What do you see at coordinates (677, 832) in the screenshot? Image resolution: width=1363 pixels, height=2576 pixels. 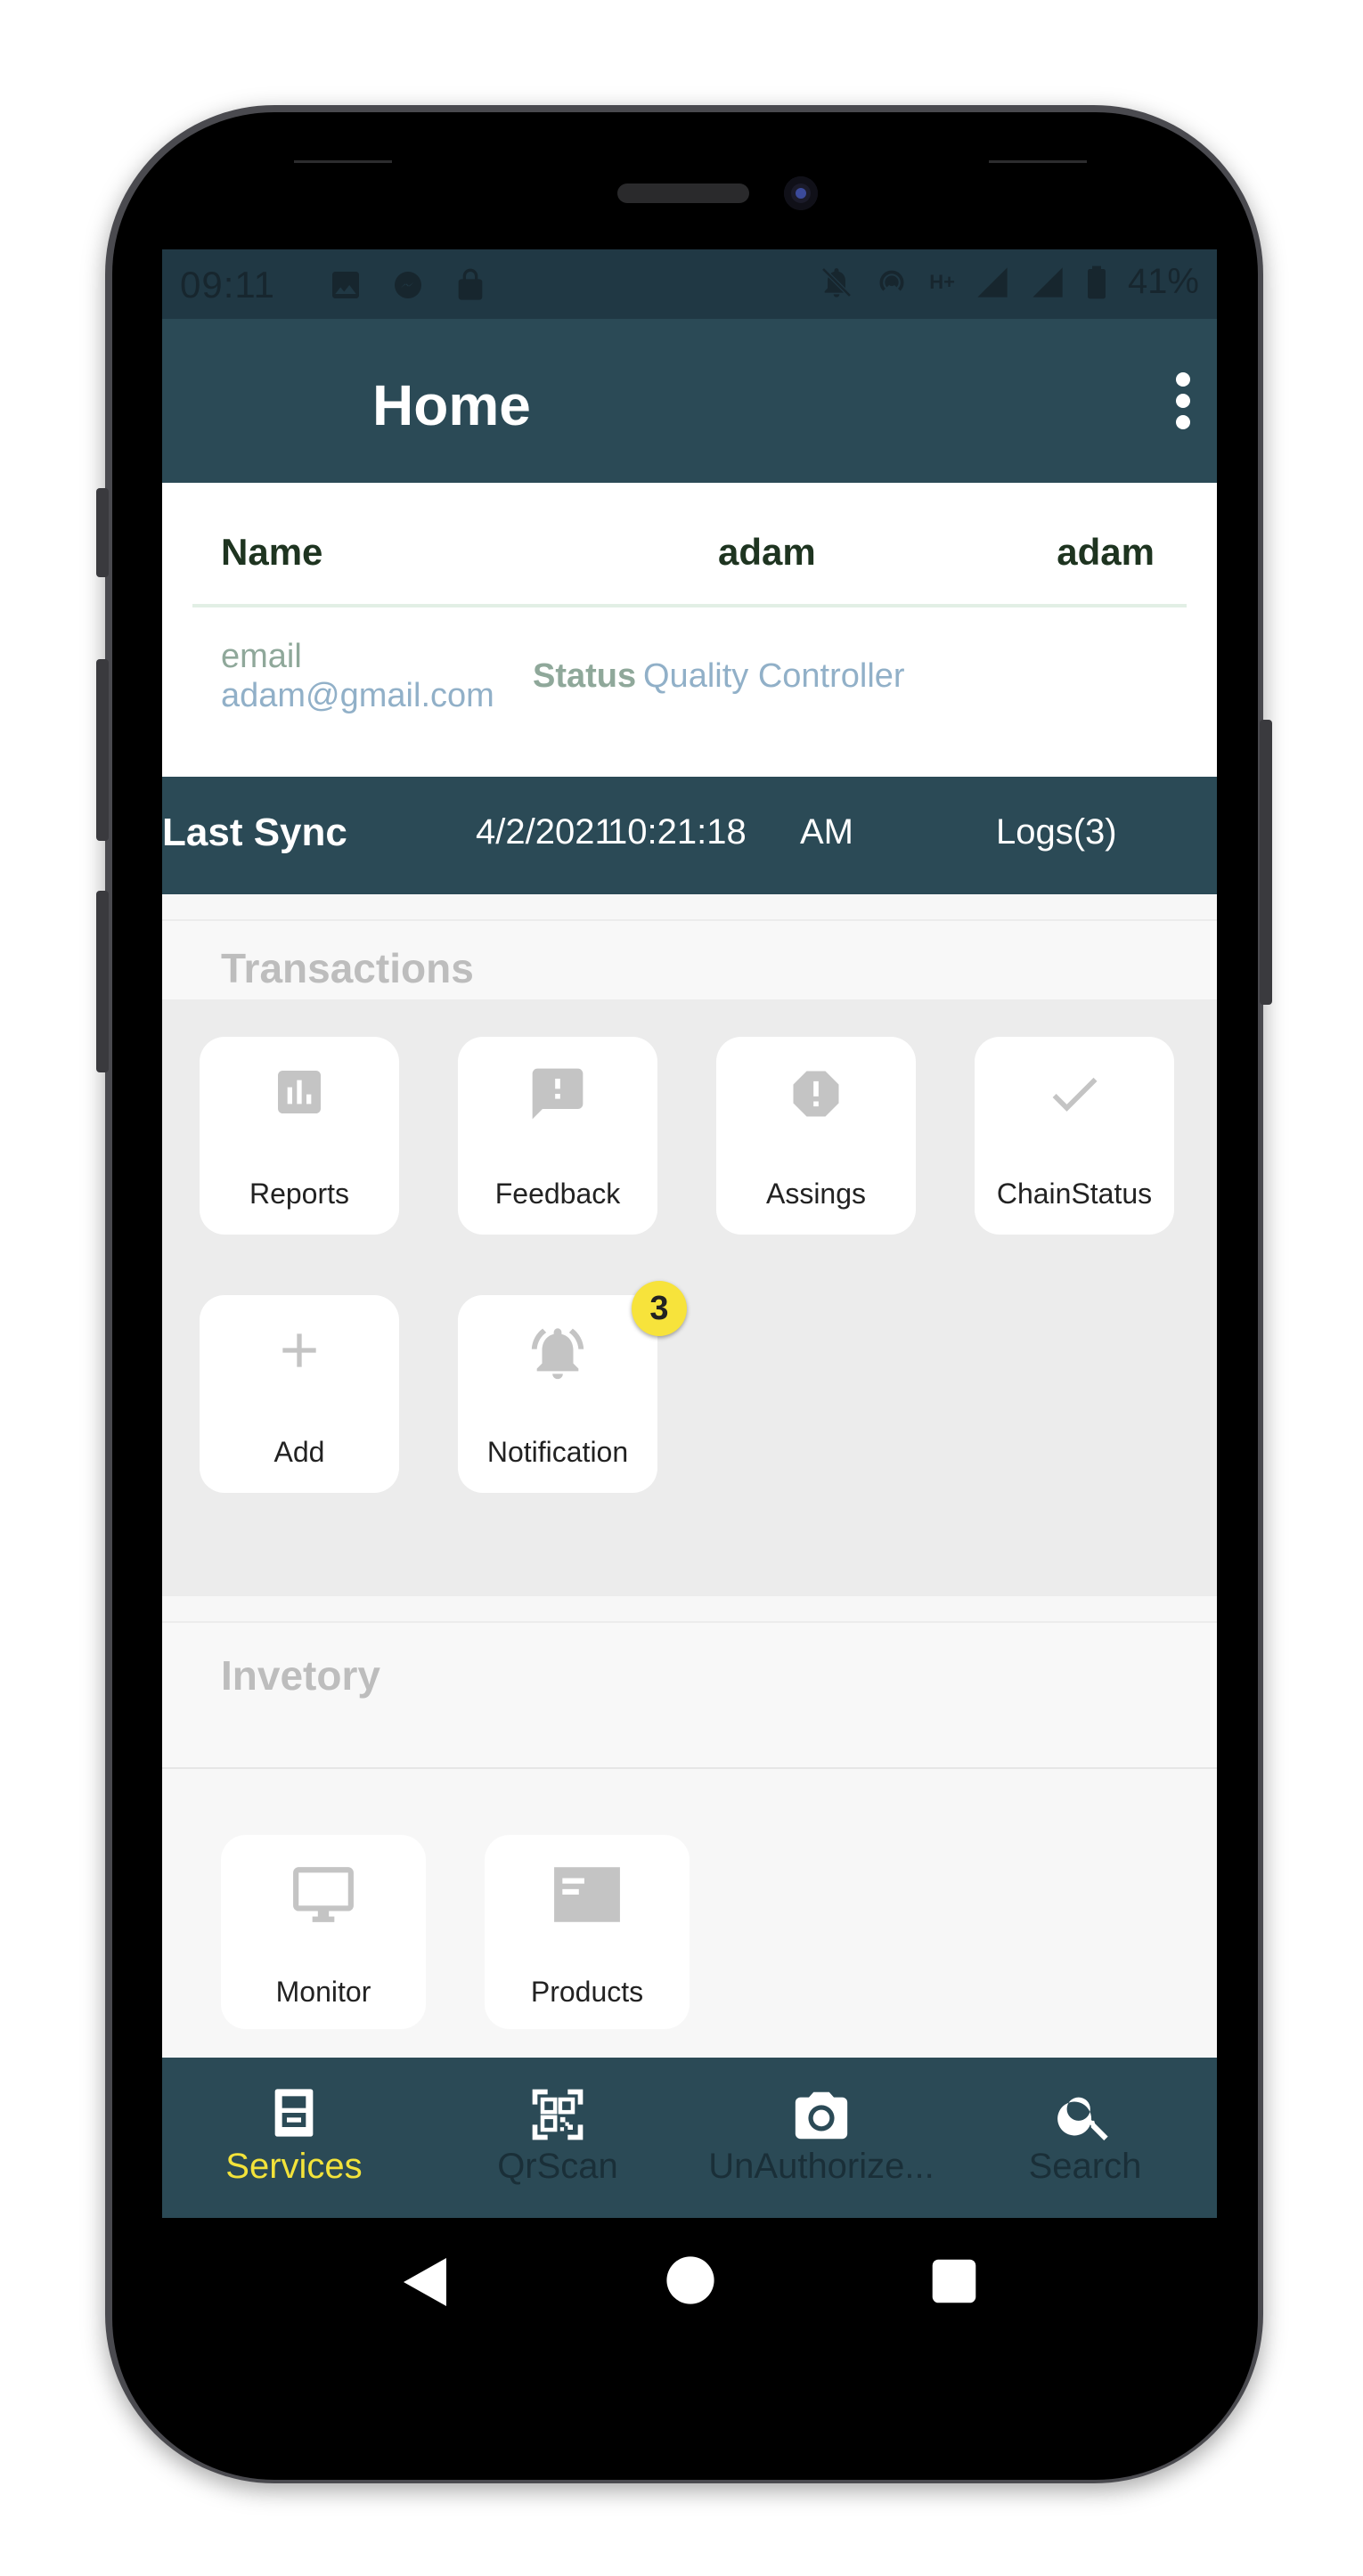 I see `sync-time: 10:21:18` at bounding box center [677, 832].